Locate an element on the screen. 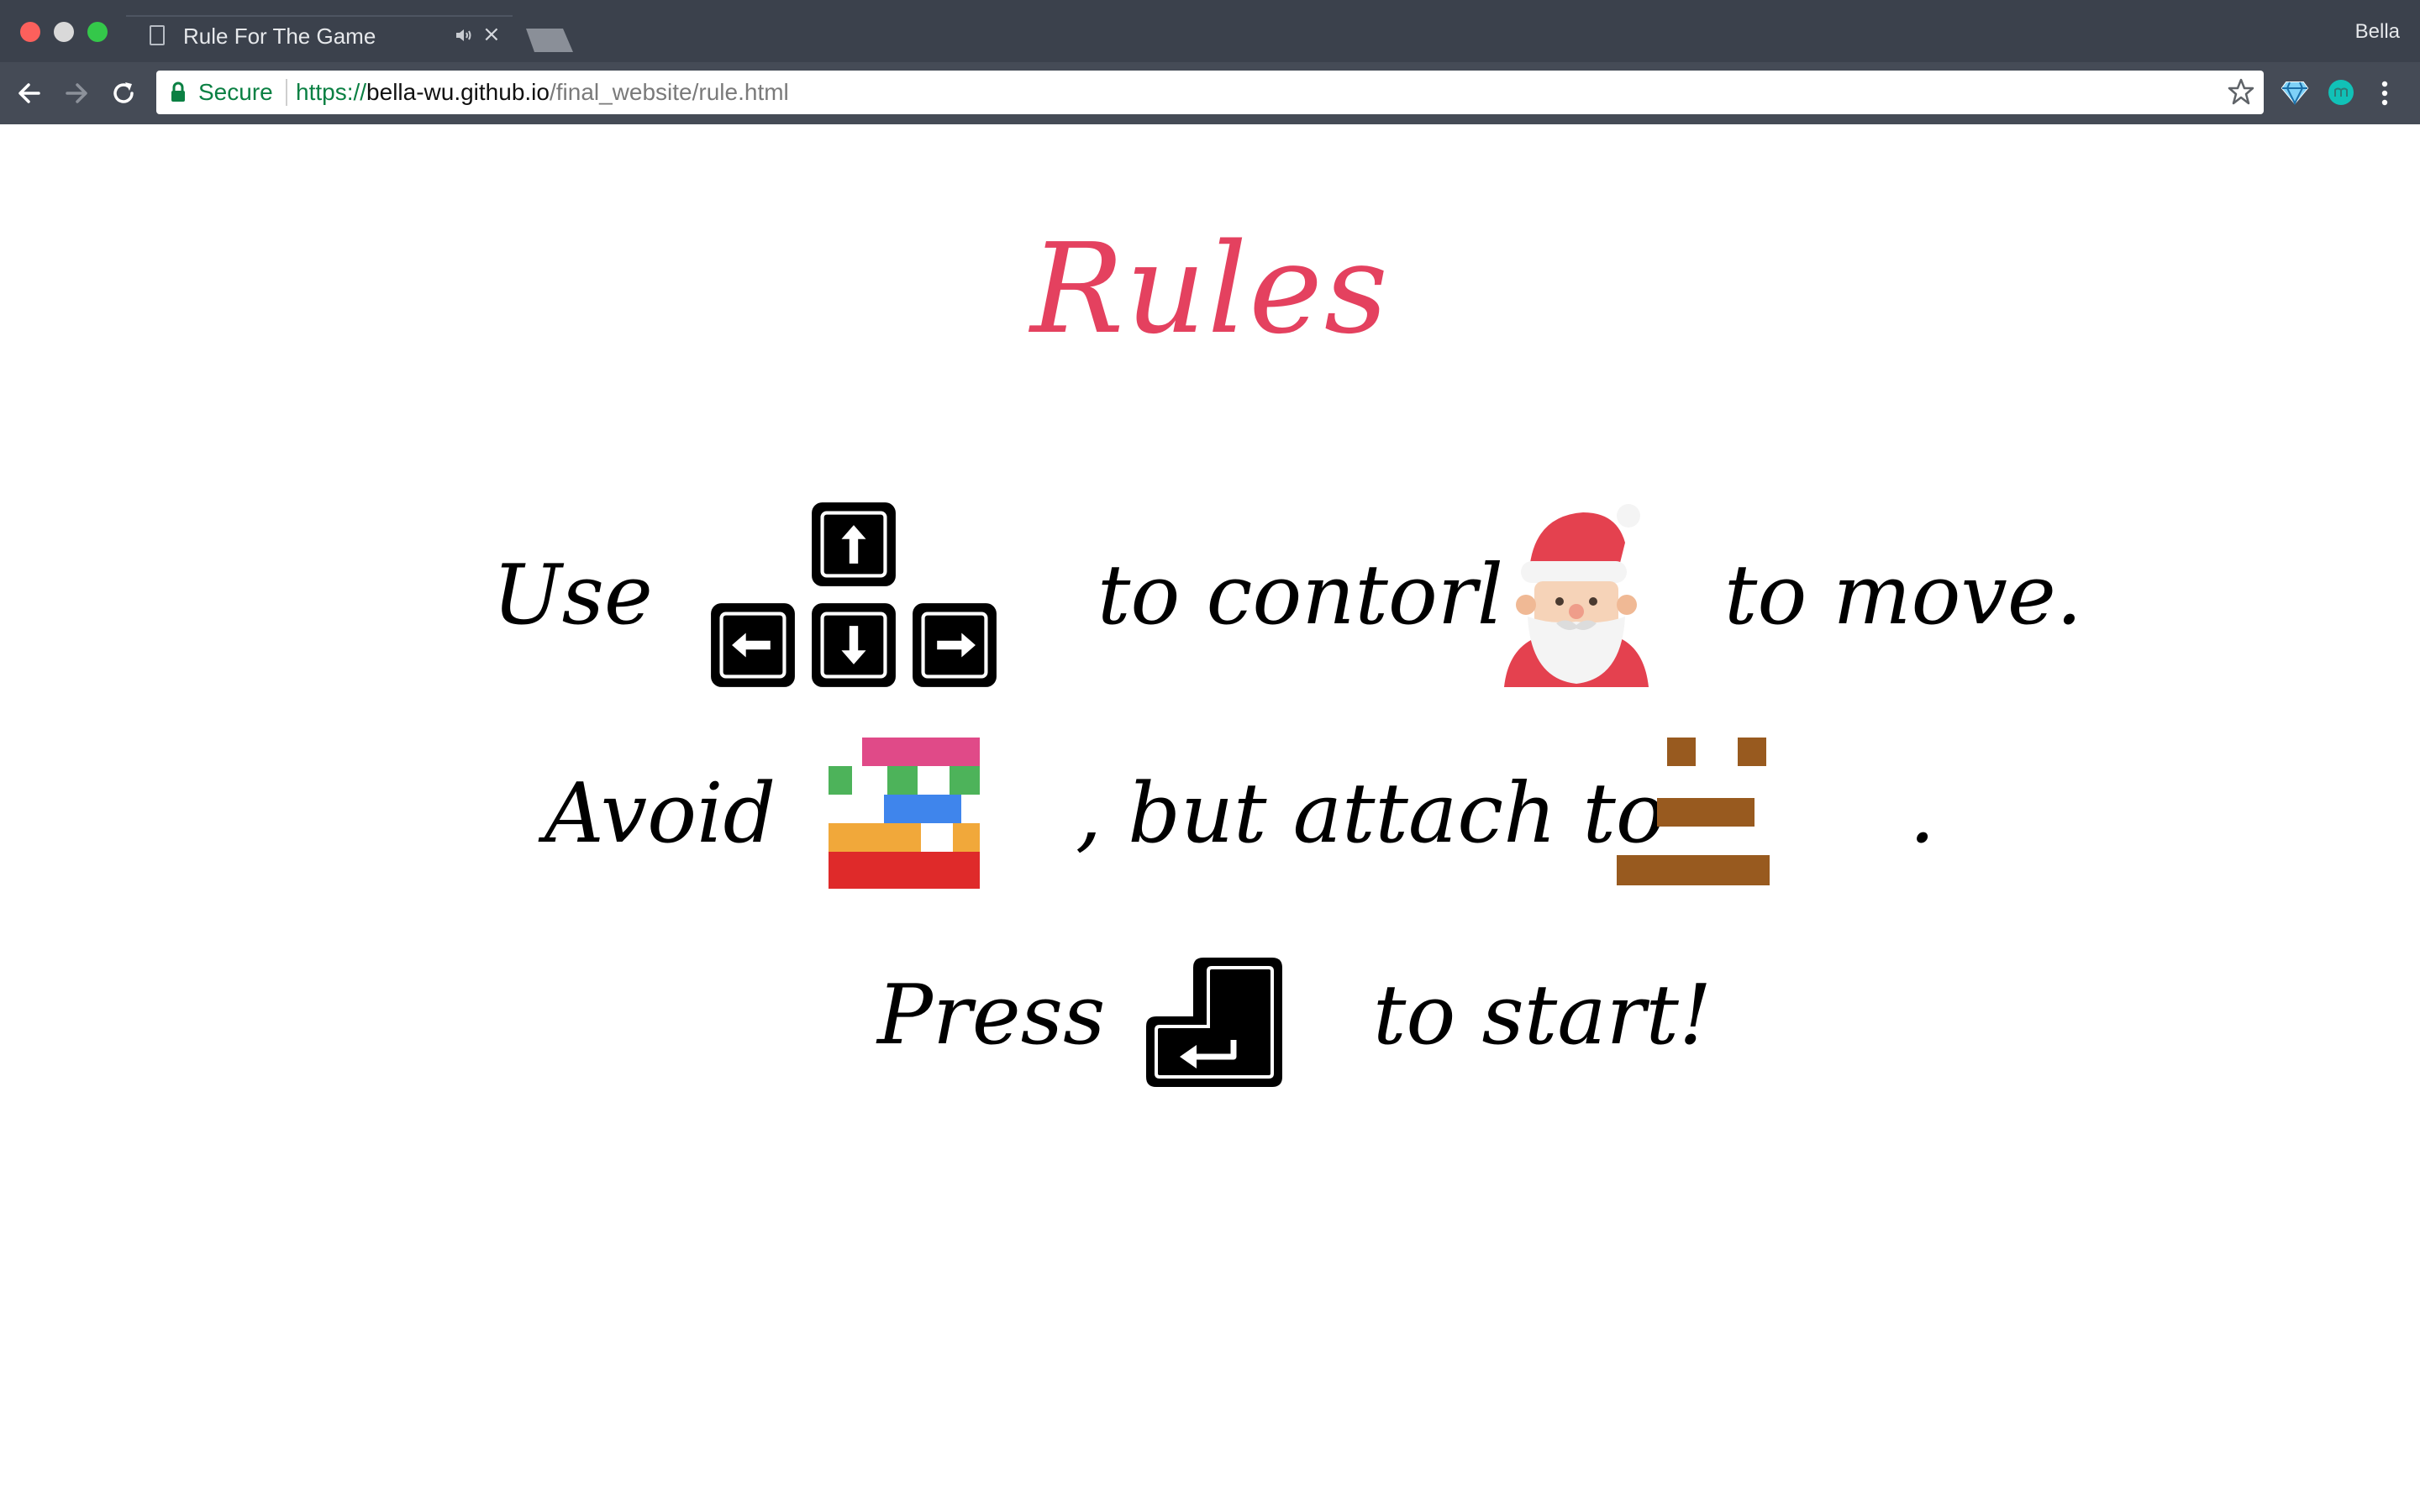  to-move-text: to move. is located at coordinates (1903, 595).